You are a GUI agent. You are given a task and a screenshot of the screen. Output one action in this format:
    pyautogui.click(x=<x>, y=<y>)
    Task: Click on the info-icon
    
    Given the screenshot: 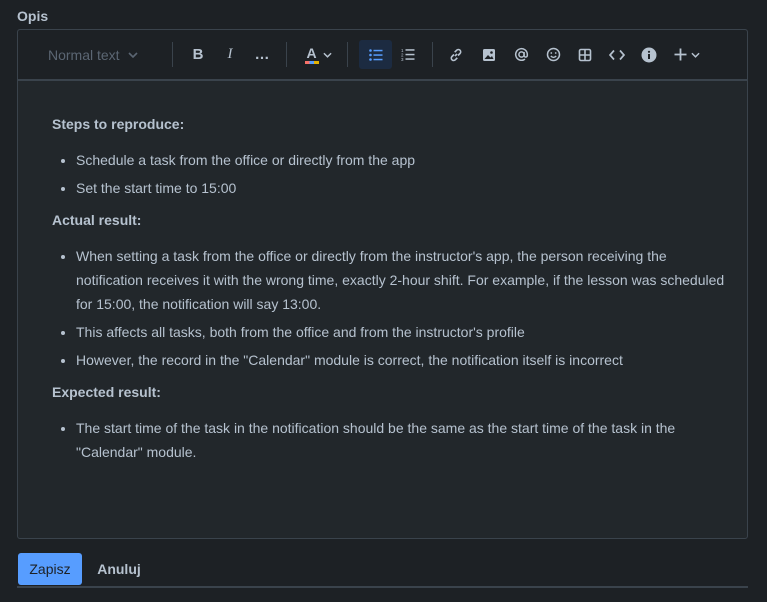 What is the action you would take?
    pyautogui.click(x=649, y=55)
    